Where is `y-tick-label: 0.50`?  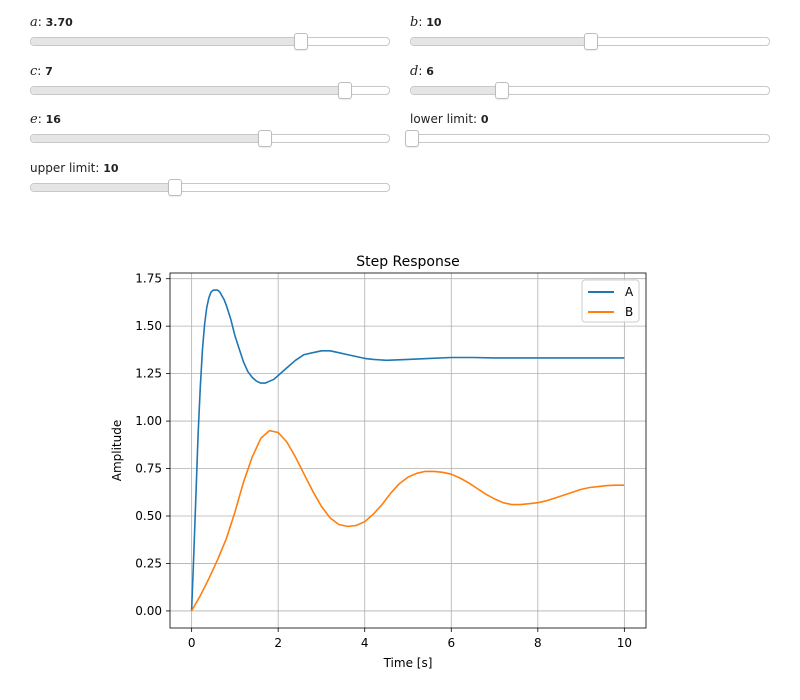 y-tick-label: 0.50 is located at coordinates (148, 516).